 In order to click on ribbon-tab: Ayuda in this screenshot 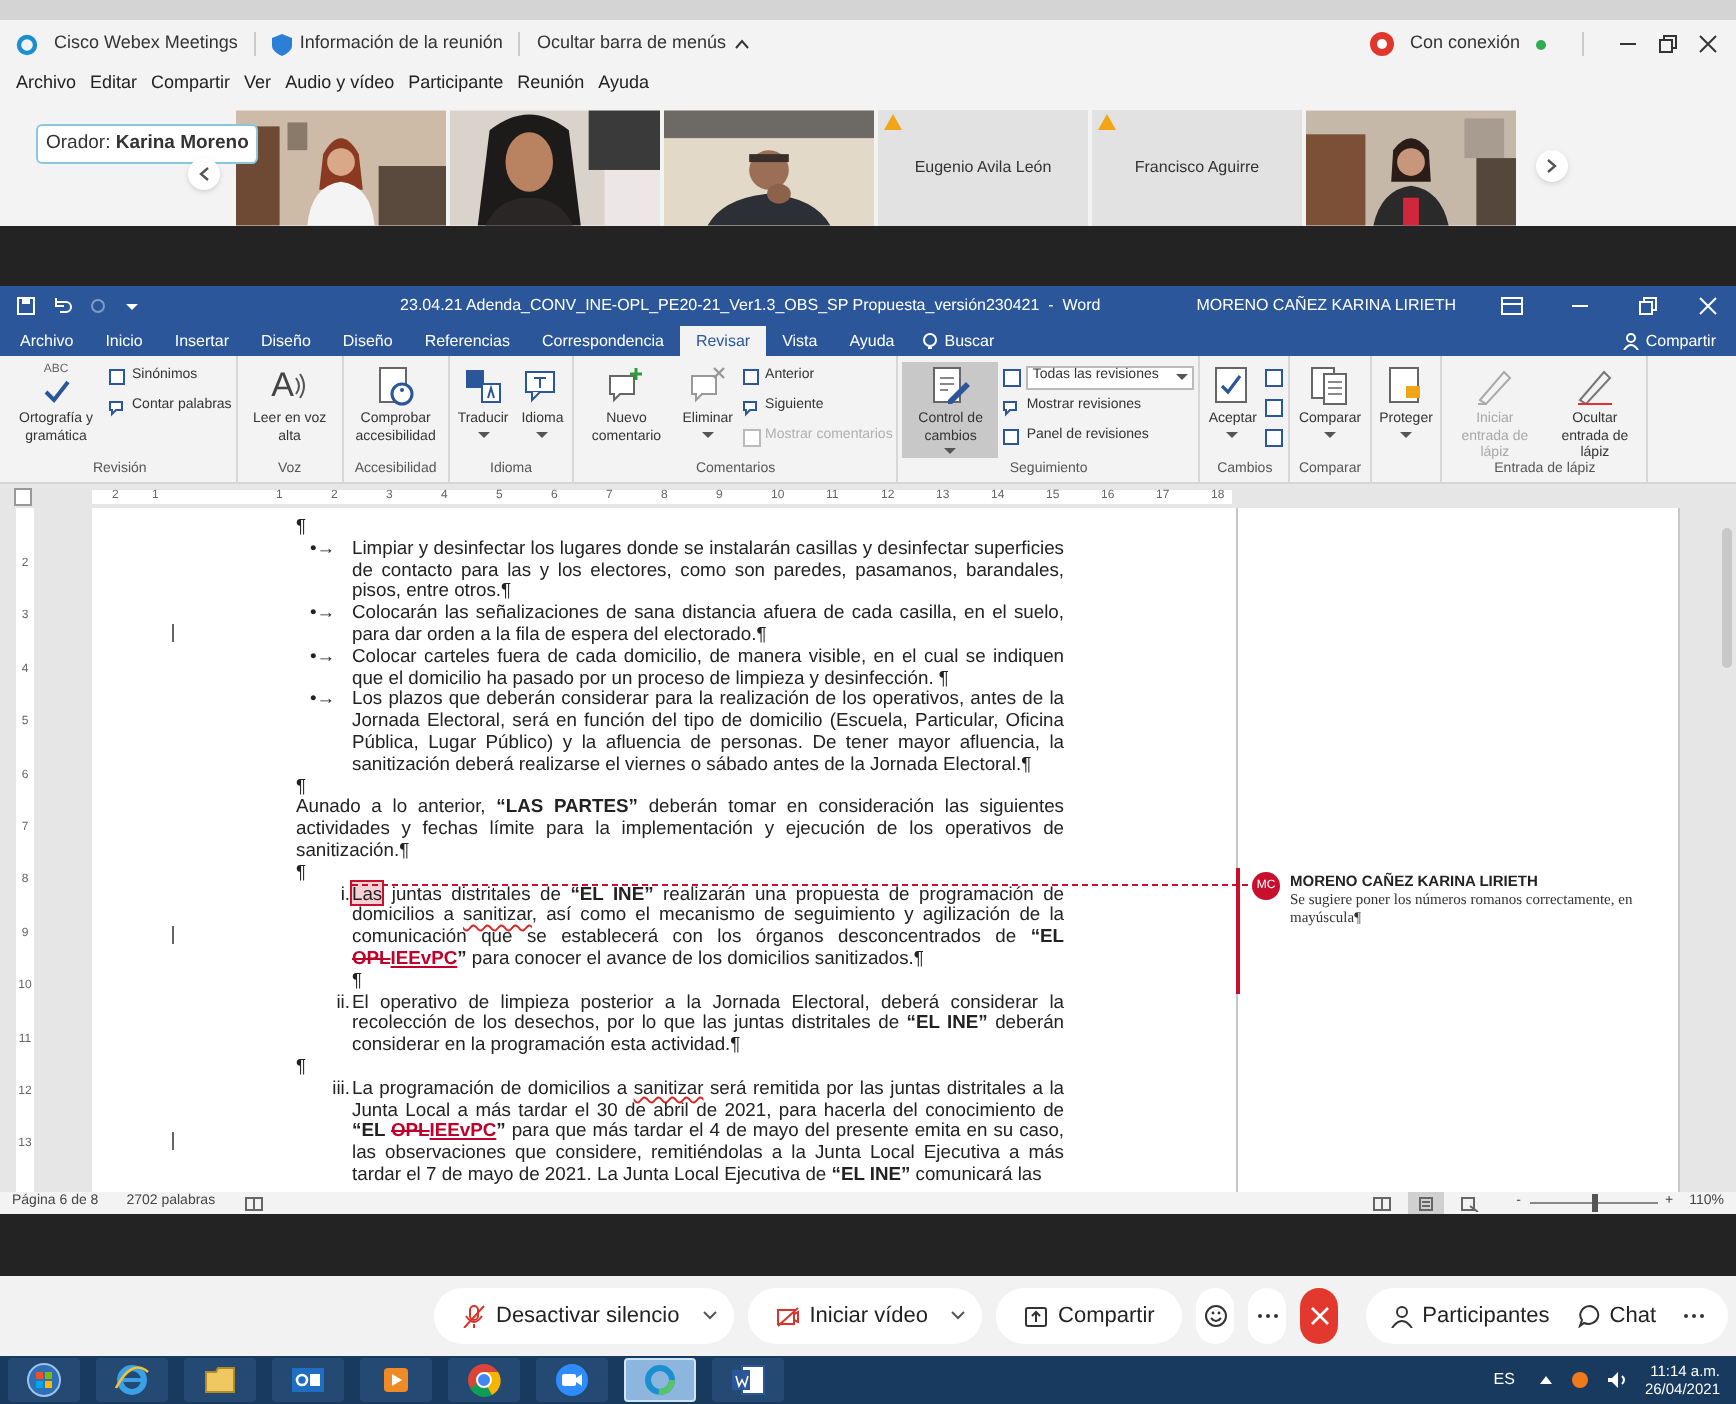, I will do `click(872, 341)`.